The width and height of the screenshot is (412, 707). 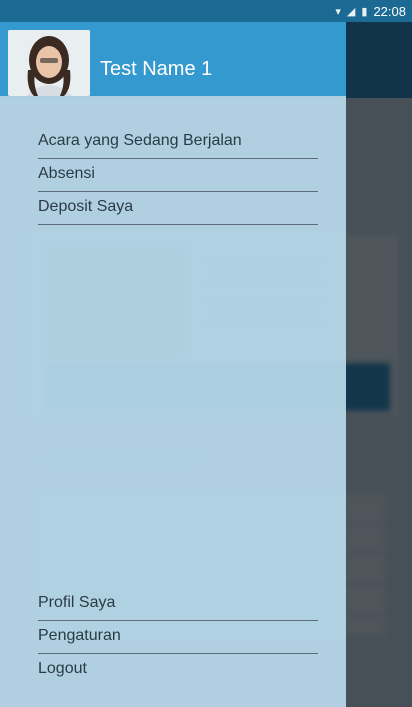 I want to click on status-time: 22:08, so click(x=389, y=11).